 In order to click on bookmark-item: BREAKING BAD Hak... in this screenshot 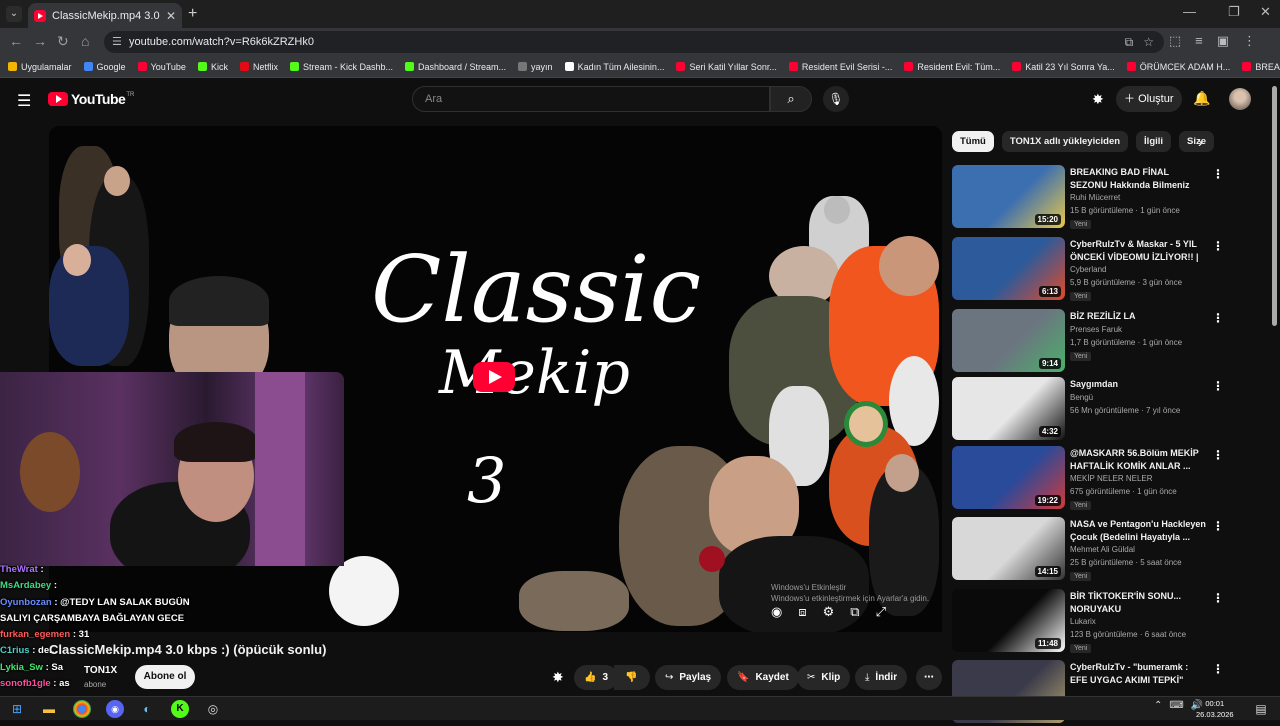, I will do `click(1261, 67)`.